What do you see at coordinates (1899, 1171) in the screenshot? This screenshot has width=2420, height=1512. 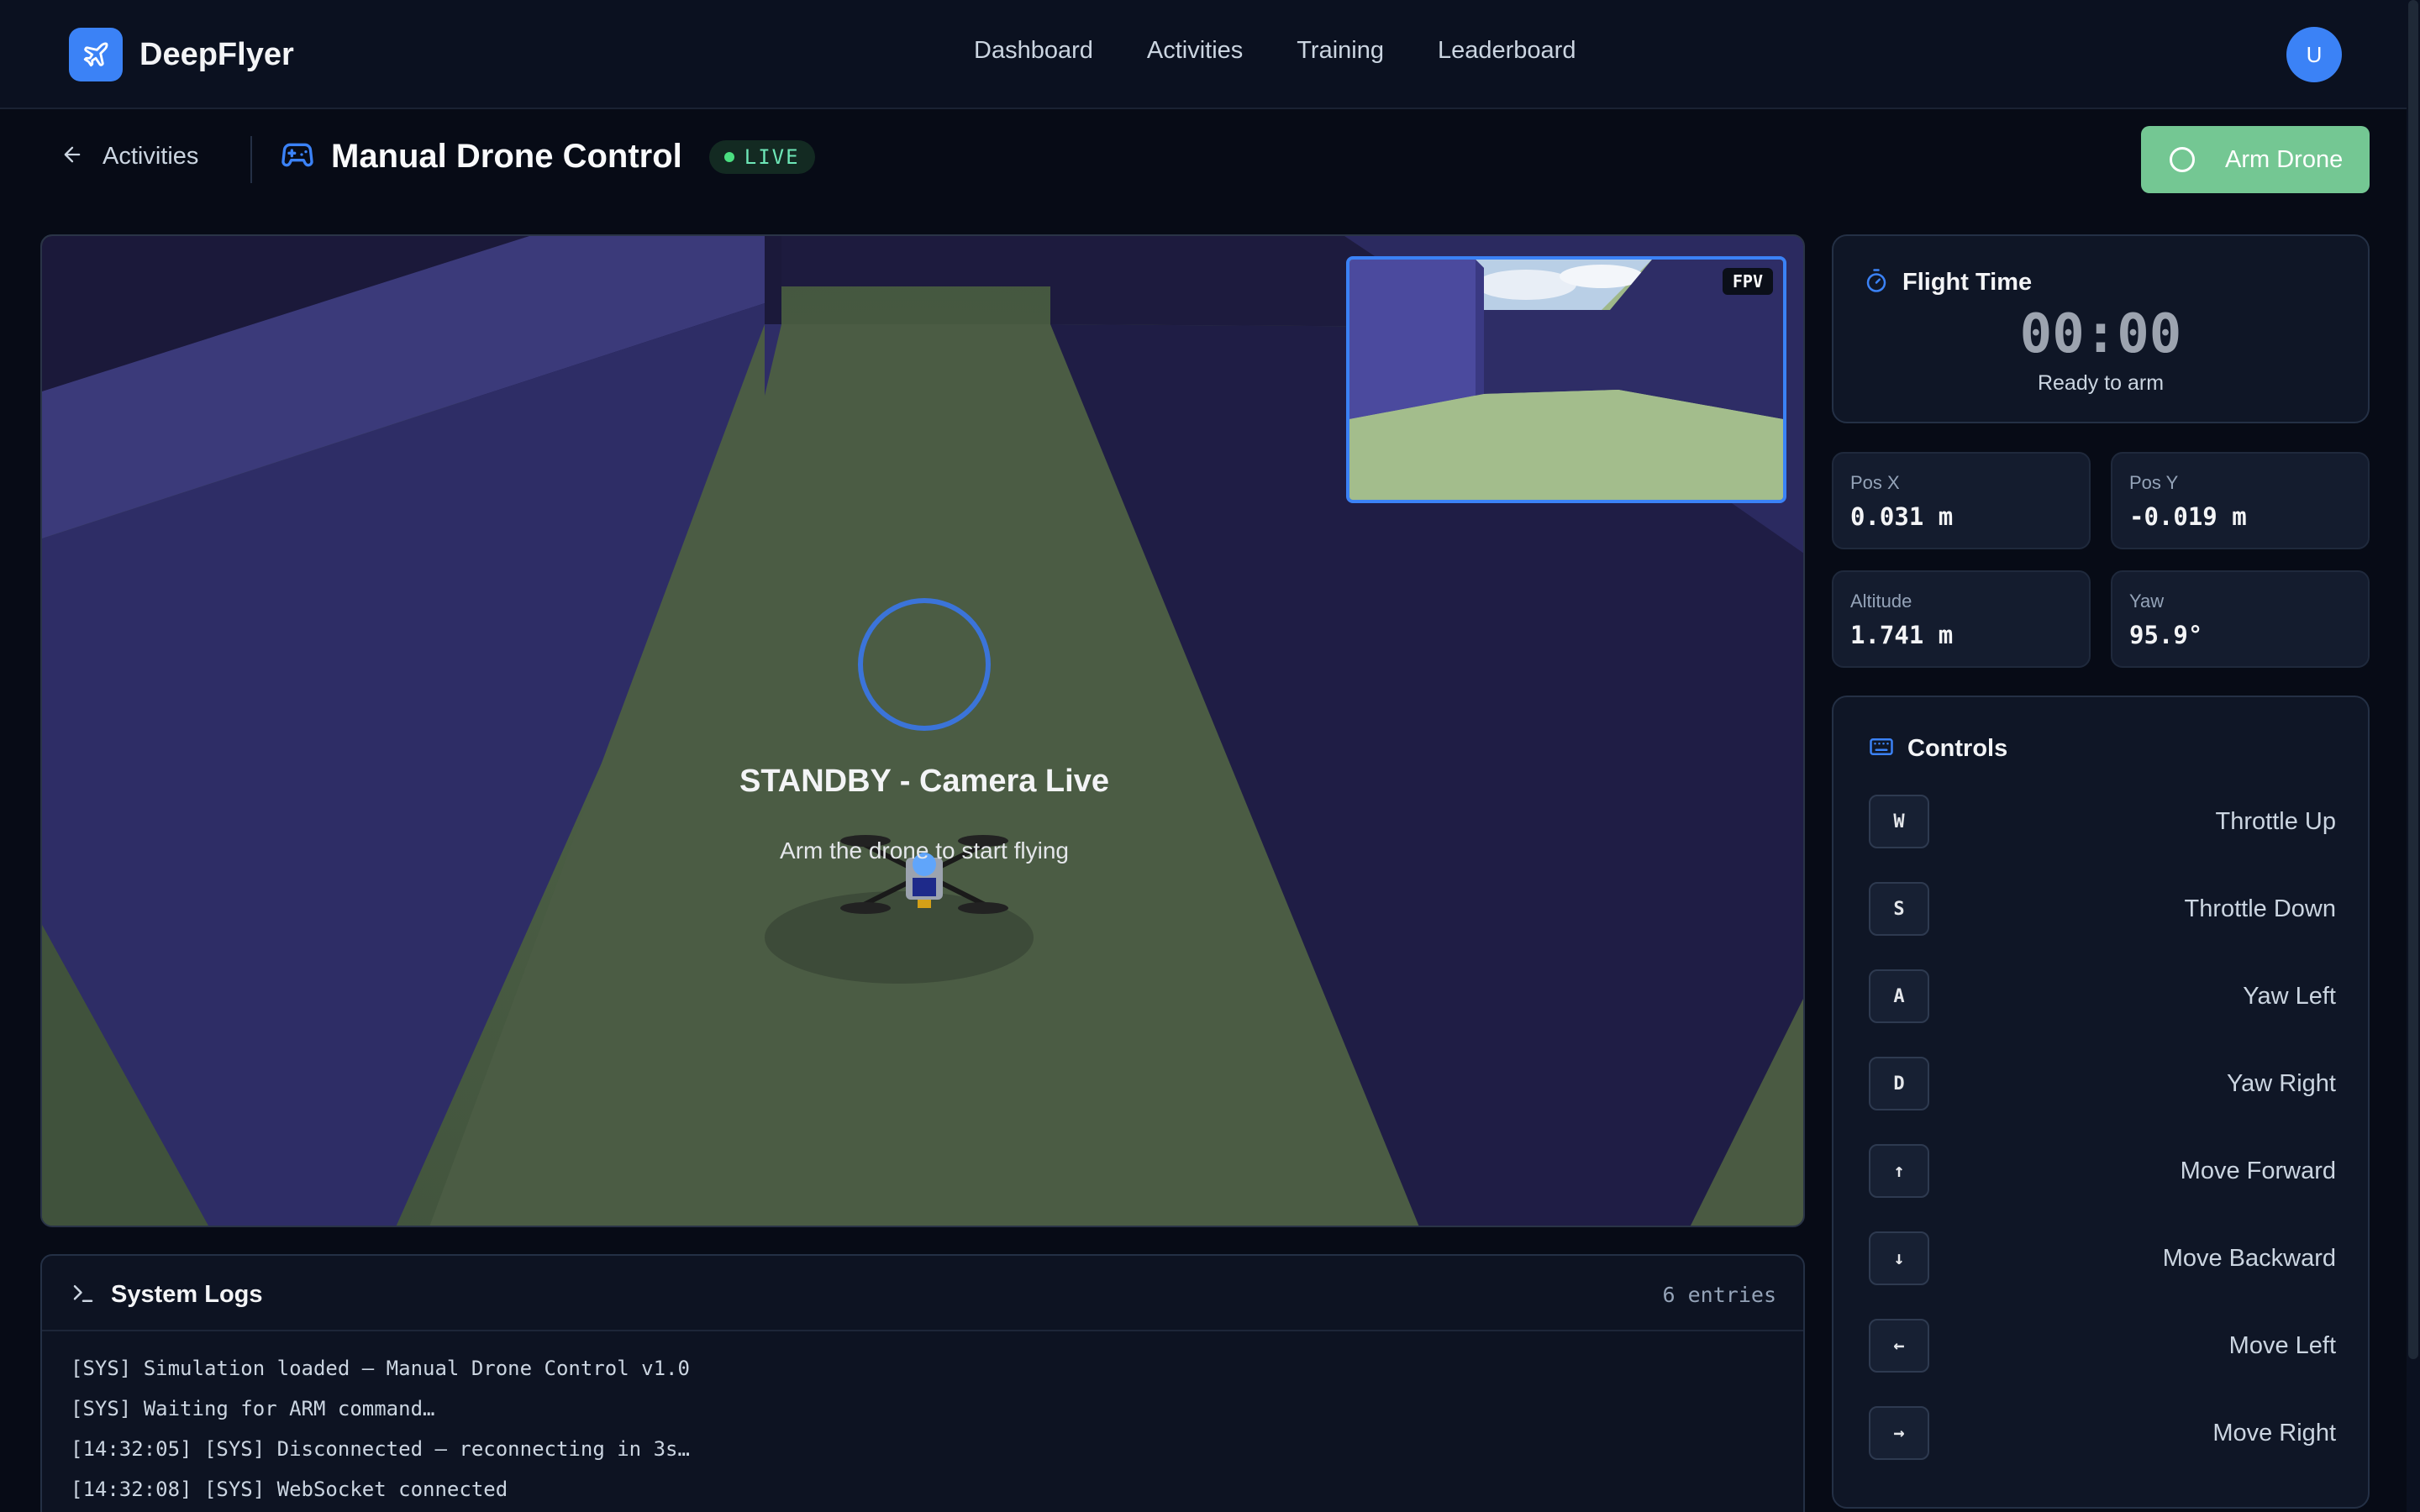 I see `key-arrow-up: ↑` at bounding box center [1899, 1171].